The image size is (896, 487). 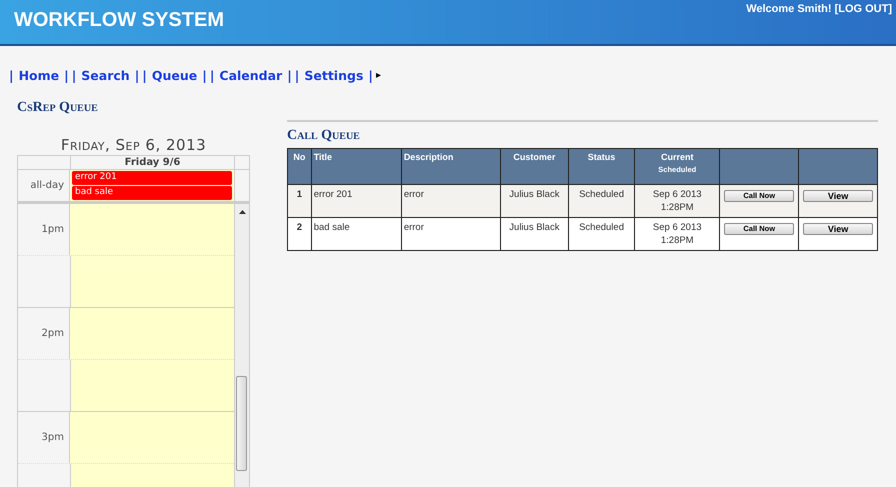 I want to click on more-arrow: ▸, so click(x=378, y=75).